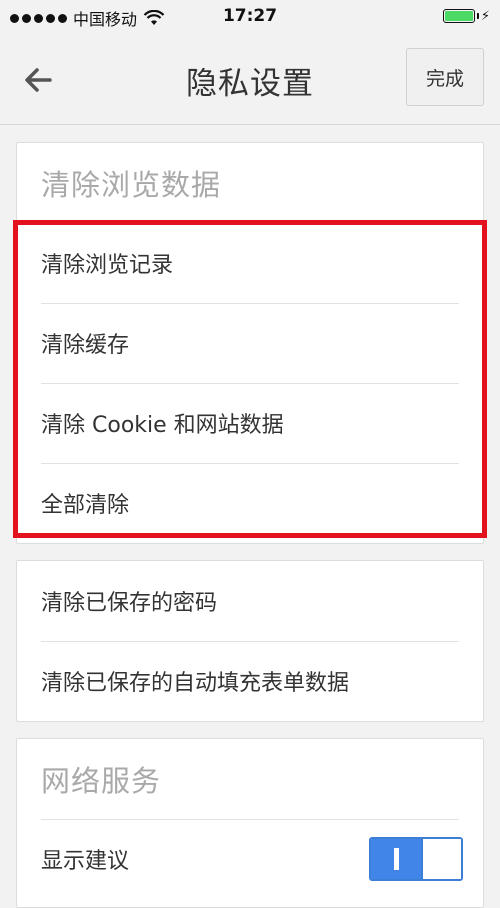 The height and width of the screenshot is (908, 500). Describe the element at coordinates (250, 601) in the screenshot. I see `clear-passwords-item: 清除已保存的密码` at that location.